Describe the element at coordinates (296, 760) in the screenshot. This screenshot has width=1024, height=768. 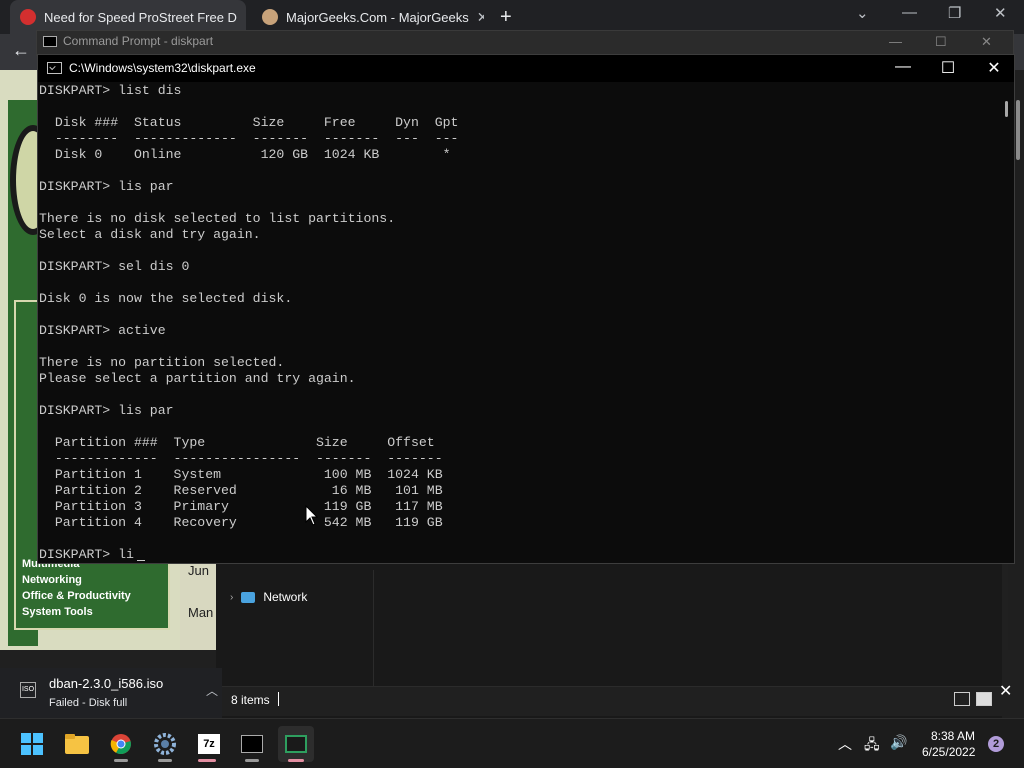
I see `active-indicator` at that location.